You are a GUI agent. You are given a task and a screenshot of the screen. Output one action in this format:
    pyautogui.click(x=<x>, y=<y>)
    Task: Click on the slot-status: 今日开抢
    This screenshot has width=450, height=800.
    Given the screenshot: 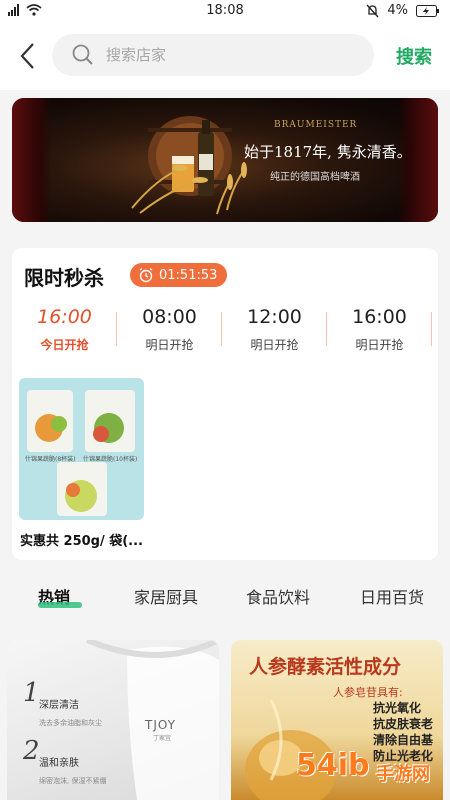 What is the action you would take?
    pyautogui.click(x=64, y=345)
    